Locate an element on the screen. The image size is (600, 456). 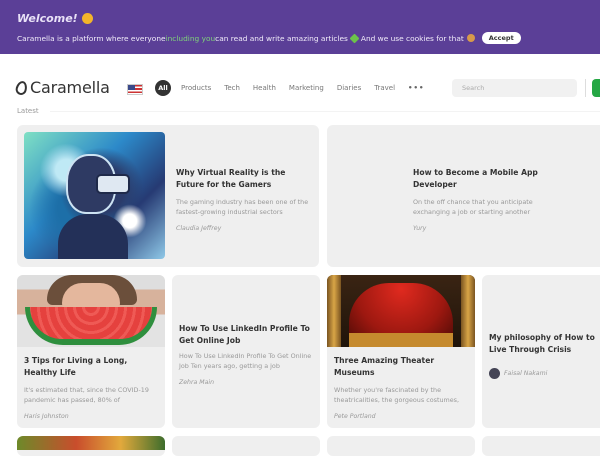
vr-figure-body is located at coordinates (93, 236).